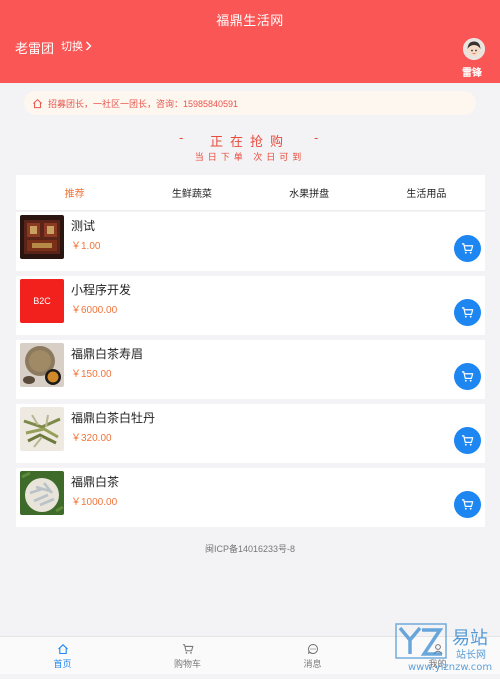 This screenshot has width=500, height=679. I want to click on switch-leader-button: 切换, so click(76, 46).